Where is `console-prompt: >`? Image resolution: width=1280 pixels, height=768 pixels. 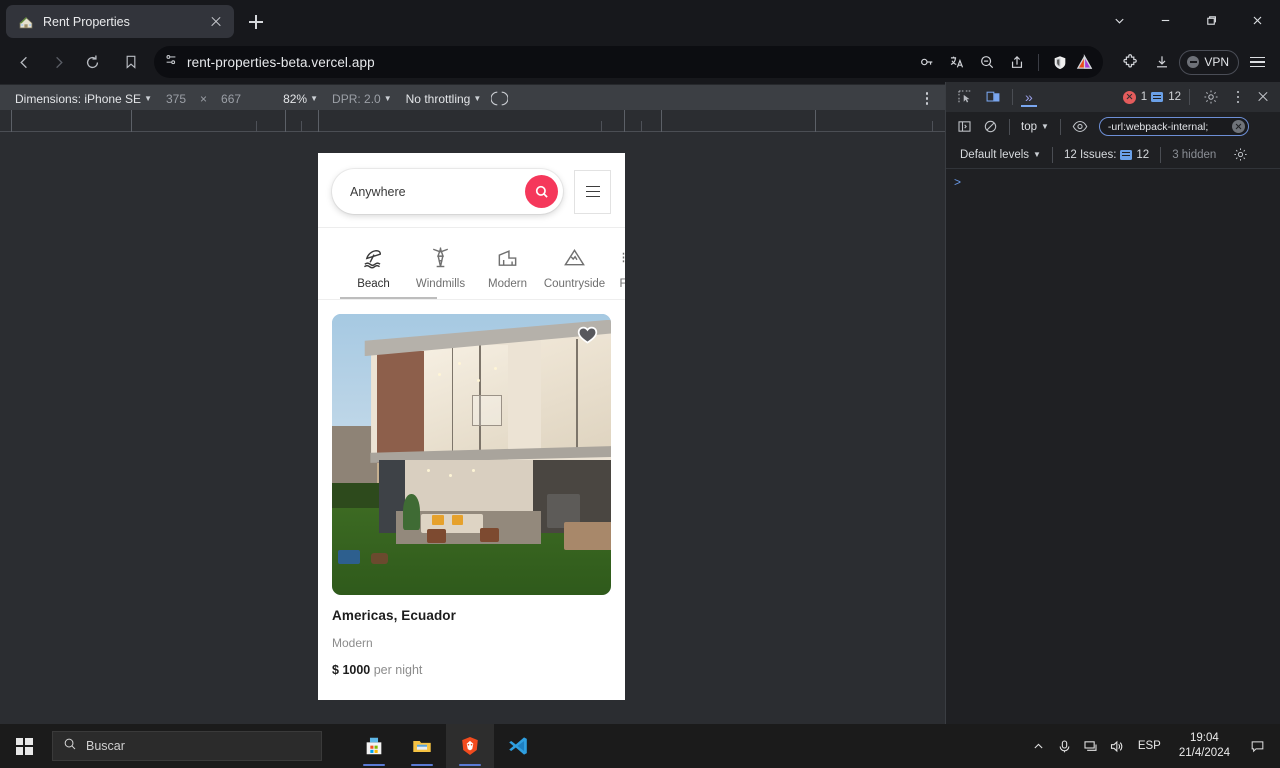
console-prompt: > is located at coordinates (1113, 182).